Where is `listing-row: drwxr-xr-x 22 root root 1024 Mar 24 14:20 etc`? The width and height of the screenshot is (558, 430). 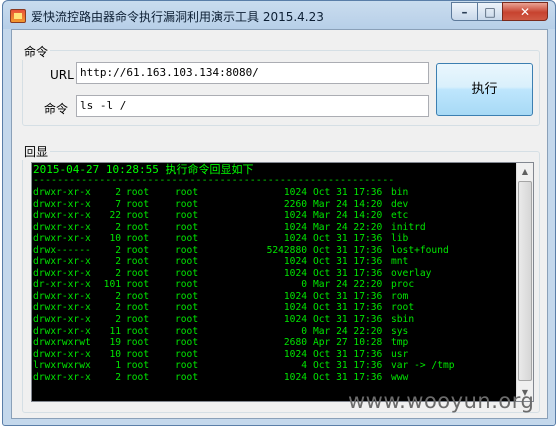
listing-row: drwxr-xr-x 22 root root 1024 Mar 24 14:20 etc is located at coordinates (275, 216).